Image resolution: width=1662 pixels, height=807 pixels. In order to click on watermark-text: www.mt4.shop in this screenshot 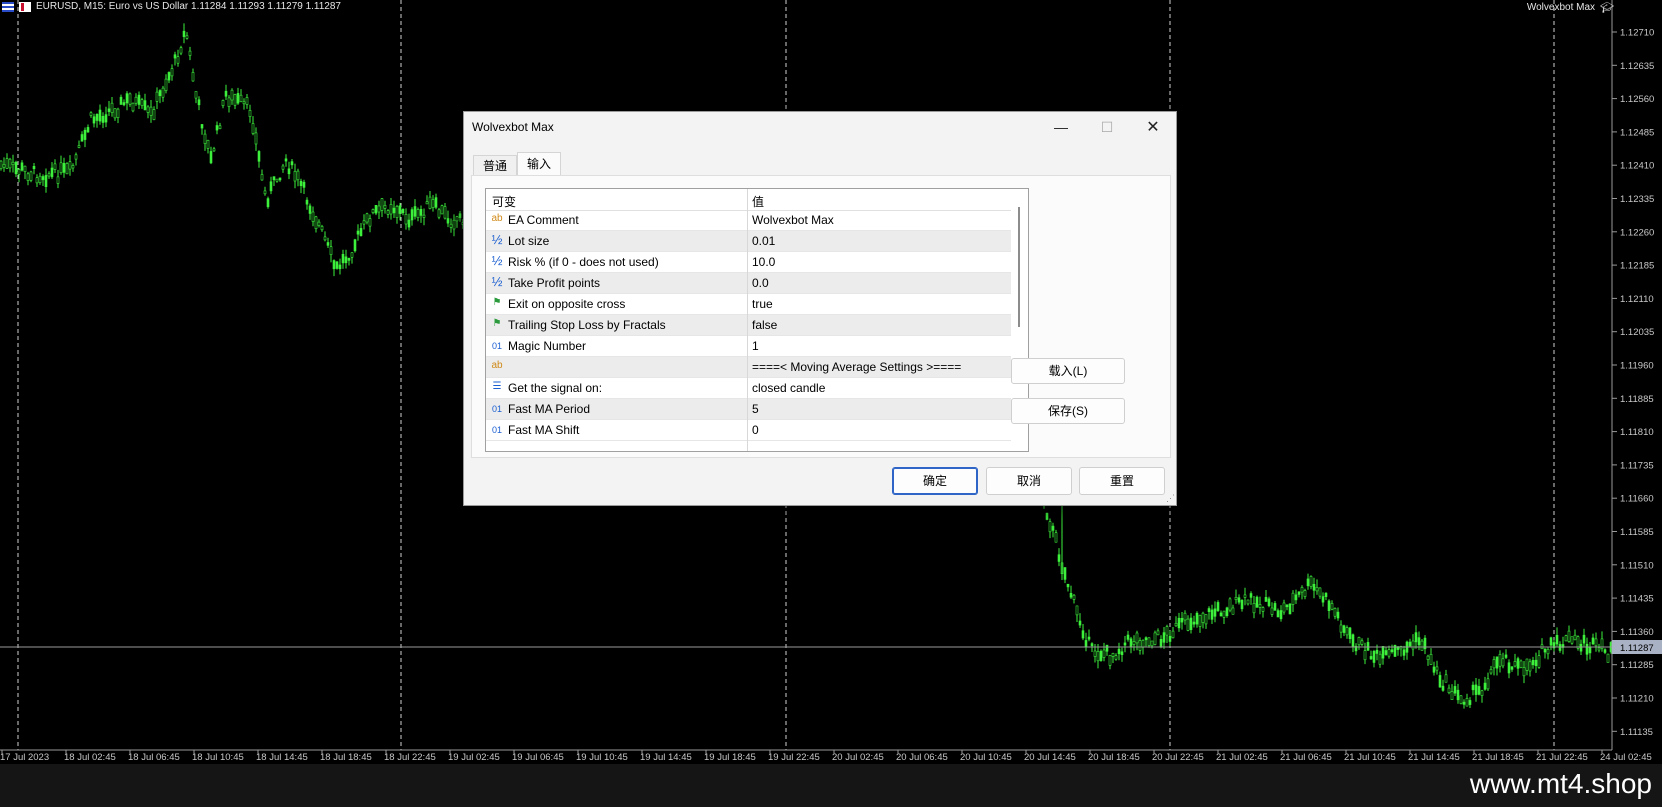, I will do `click(1560, 783)`.